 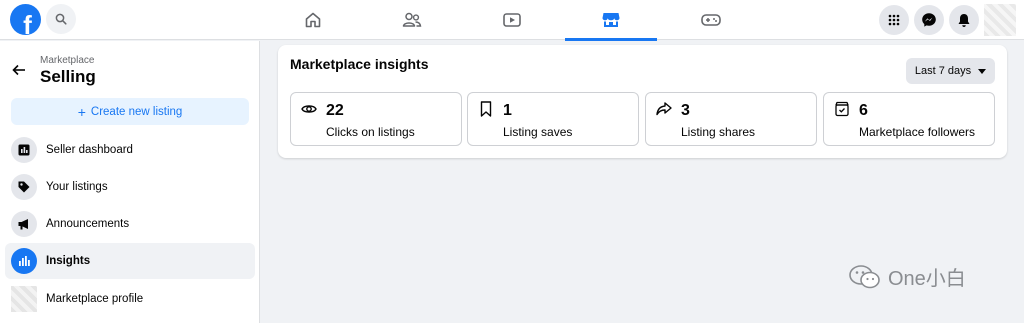 I want to click on sidebar-item-insights: Insights, so click(x=130, y=261).